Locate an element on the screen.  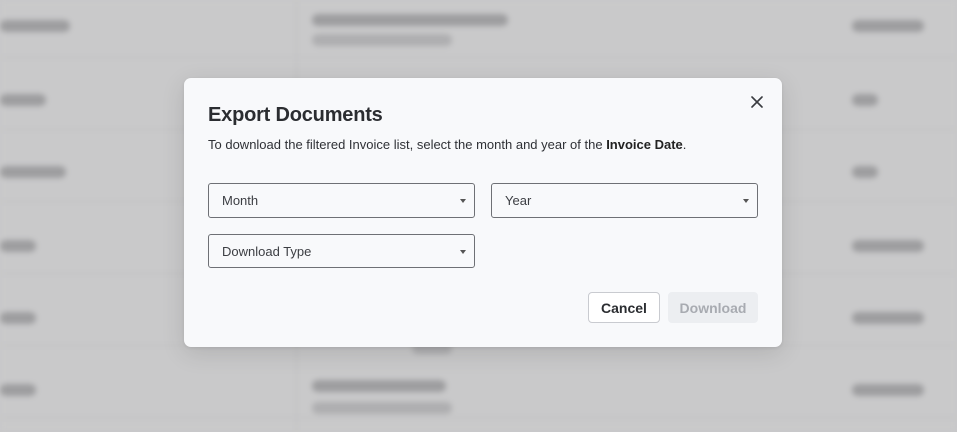
download-button: Download is located at coordinates (713, 307).